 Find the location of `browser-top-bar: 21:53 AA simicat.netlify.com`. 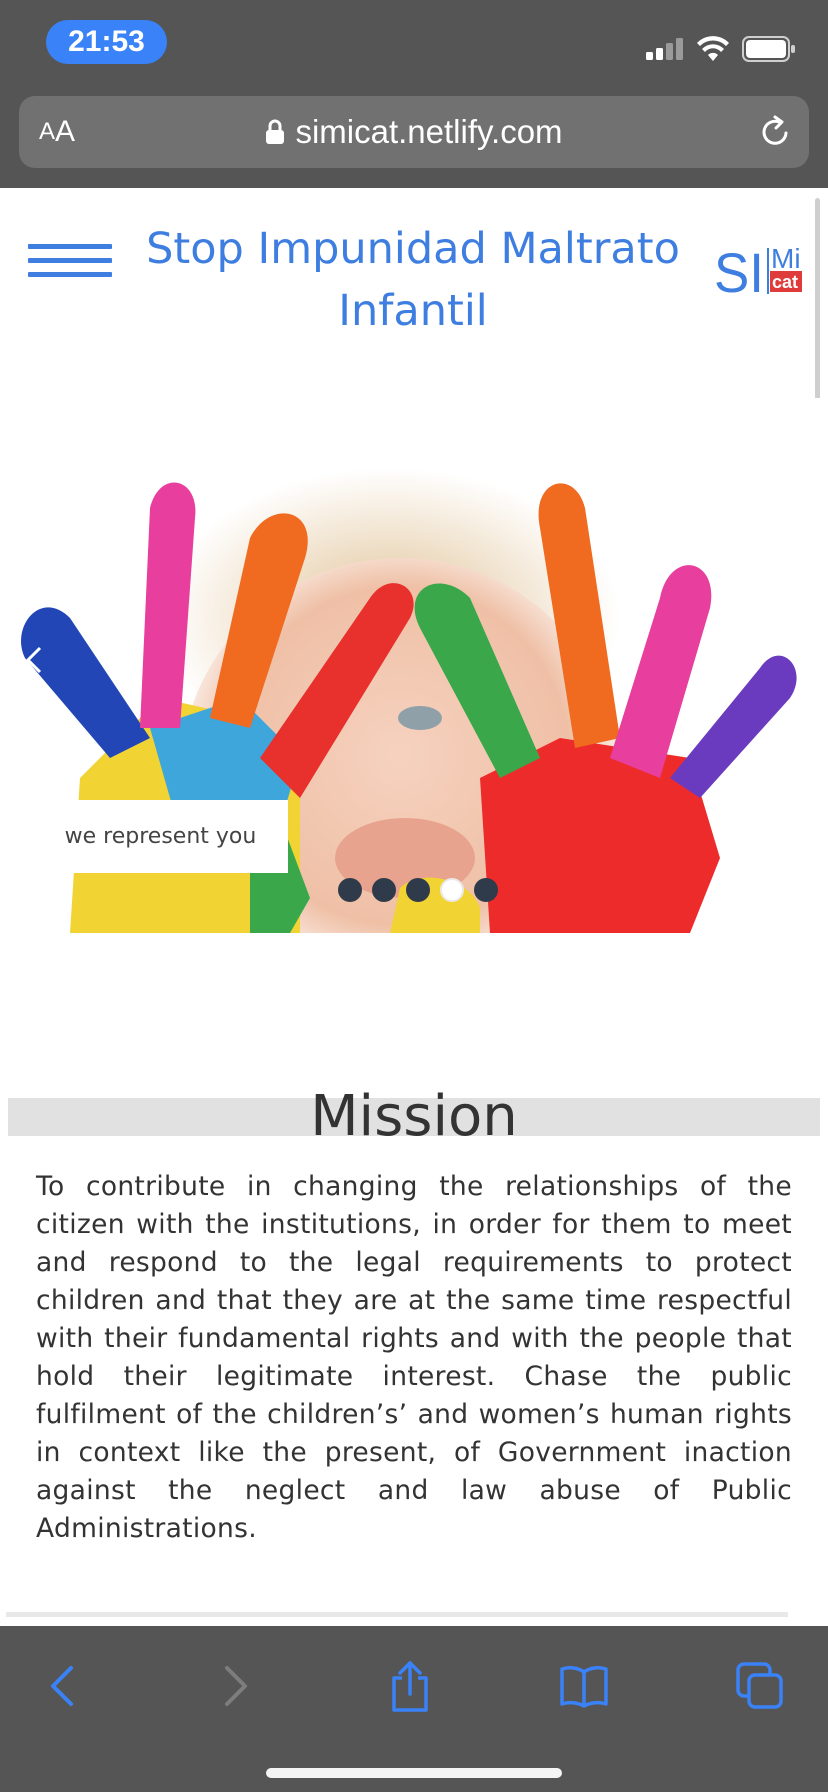

browser-top-bar: 21:53 AA simicat.netlify.com is located at coordinates (414, 94).